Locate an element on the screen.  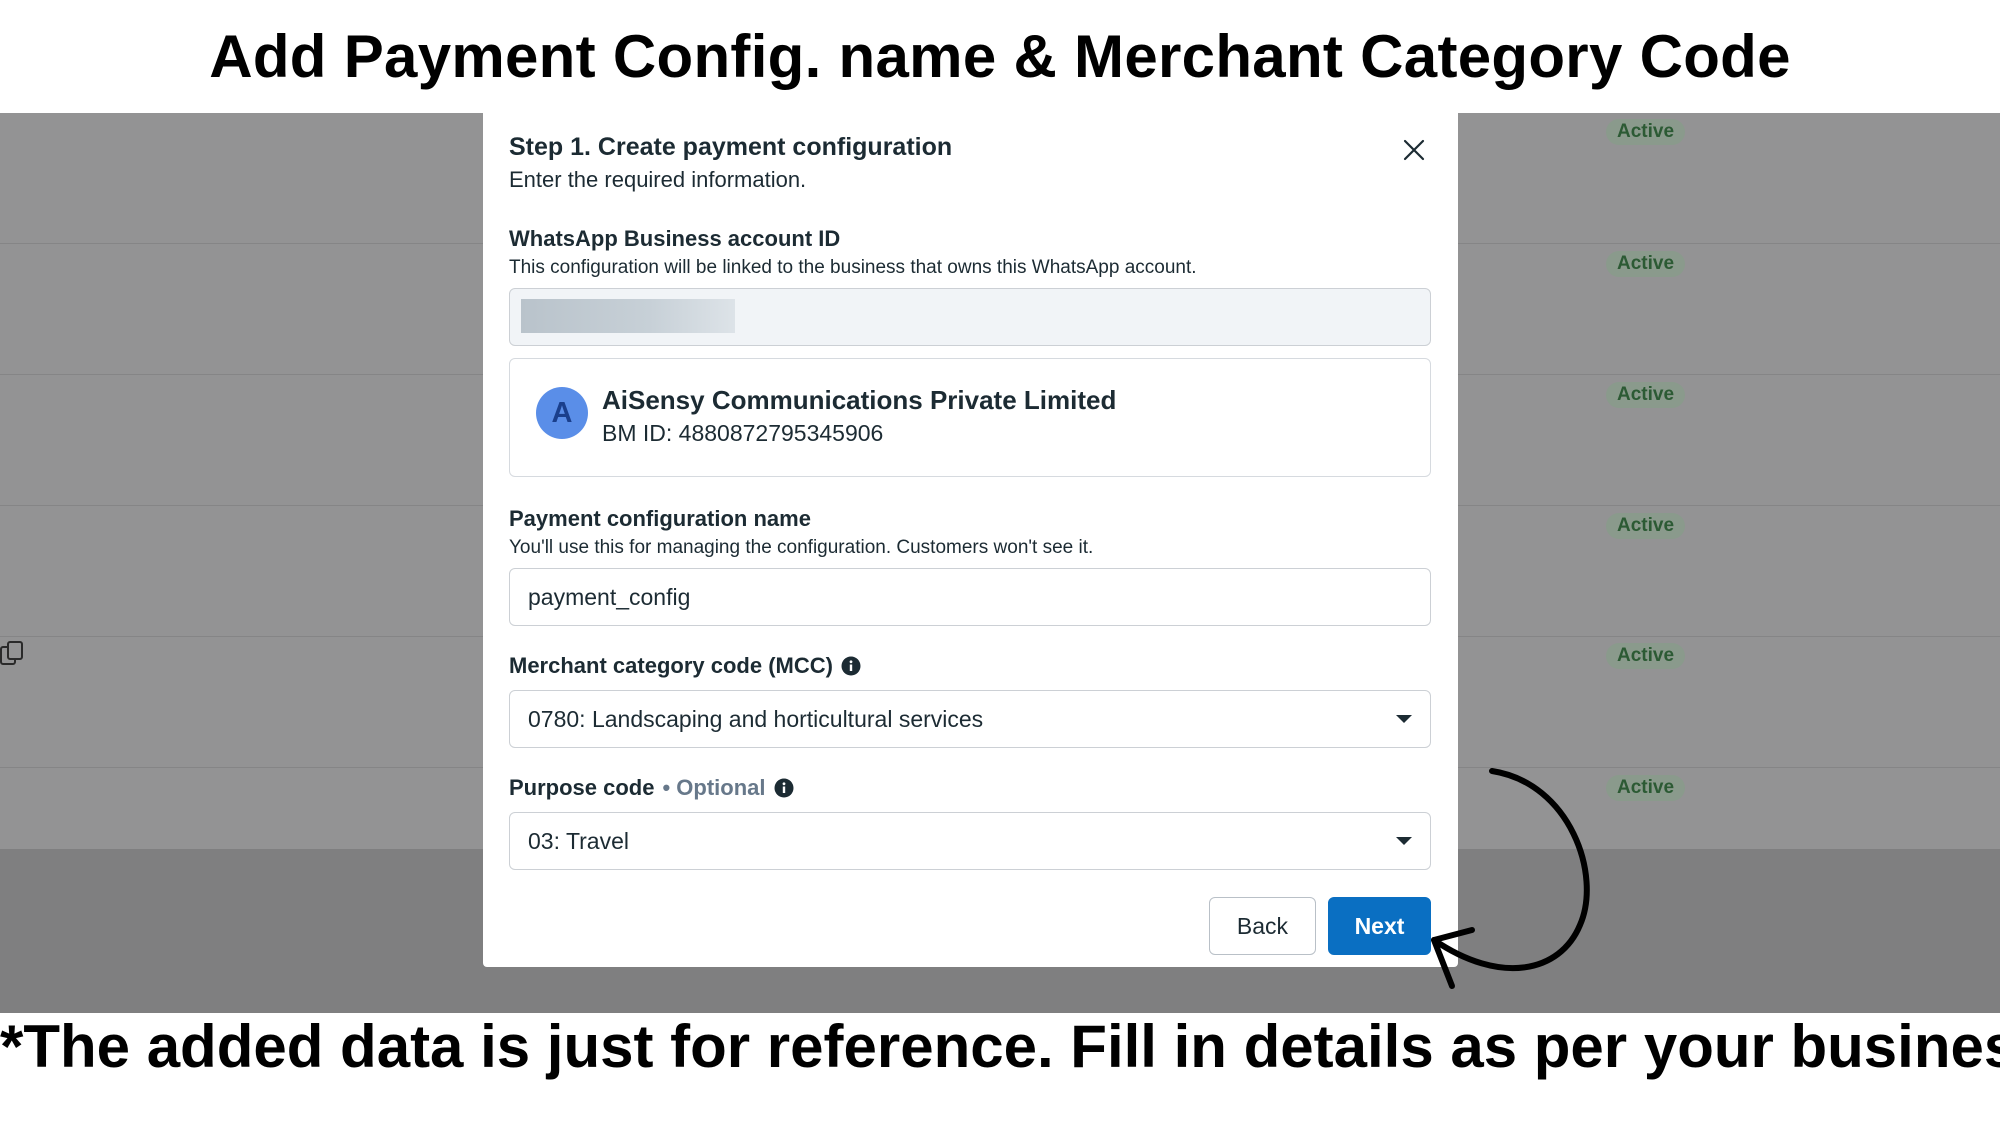
back-button: Back is located at coordinates (1262, 926).